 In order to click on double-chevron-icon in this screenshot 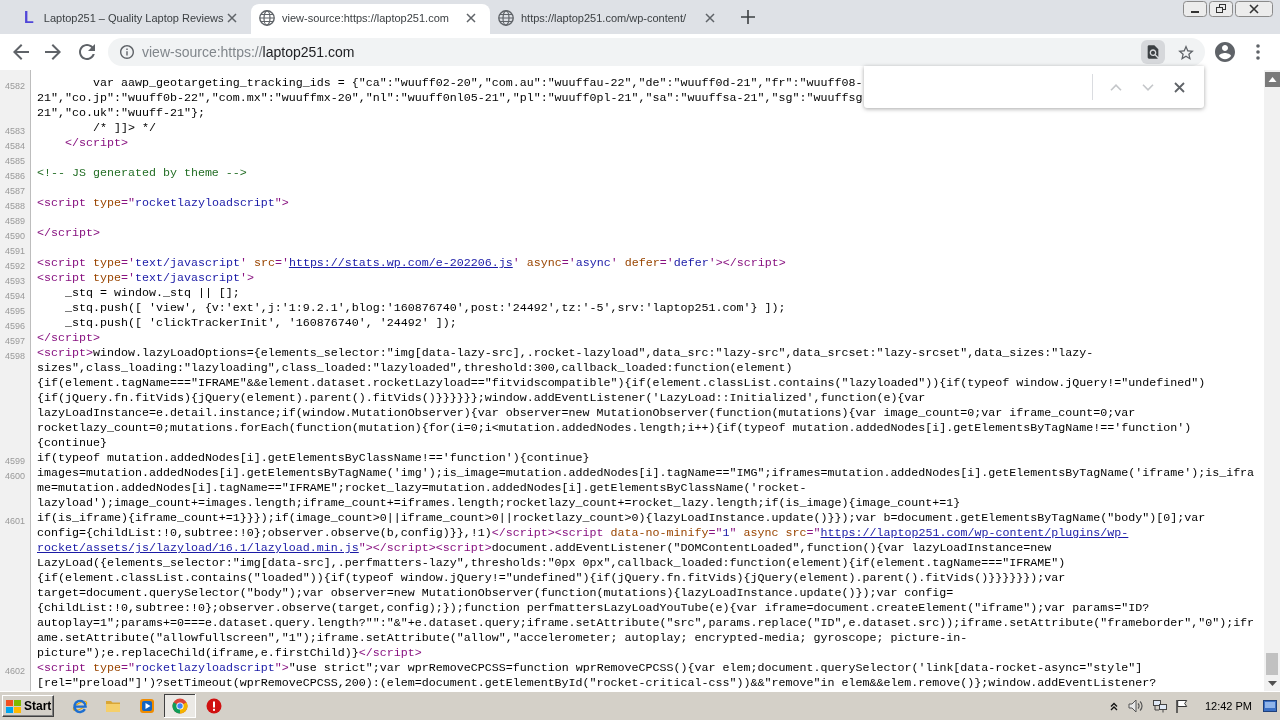, I will do `click(1113, 706)`.